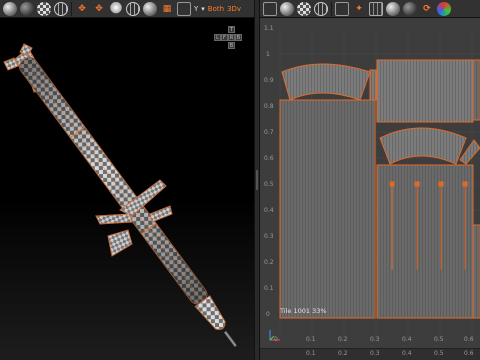 This screenshot has height=360, width=480. What do you see at coordinates (276, 339) in the screenshot?
I see `u-tick-origin: 0` at bounding box center [276, 339].